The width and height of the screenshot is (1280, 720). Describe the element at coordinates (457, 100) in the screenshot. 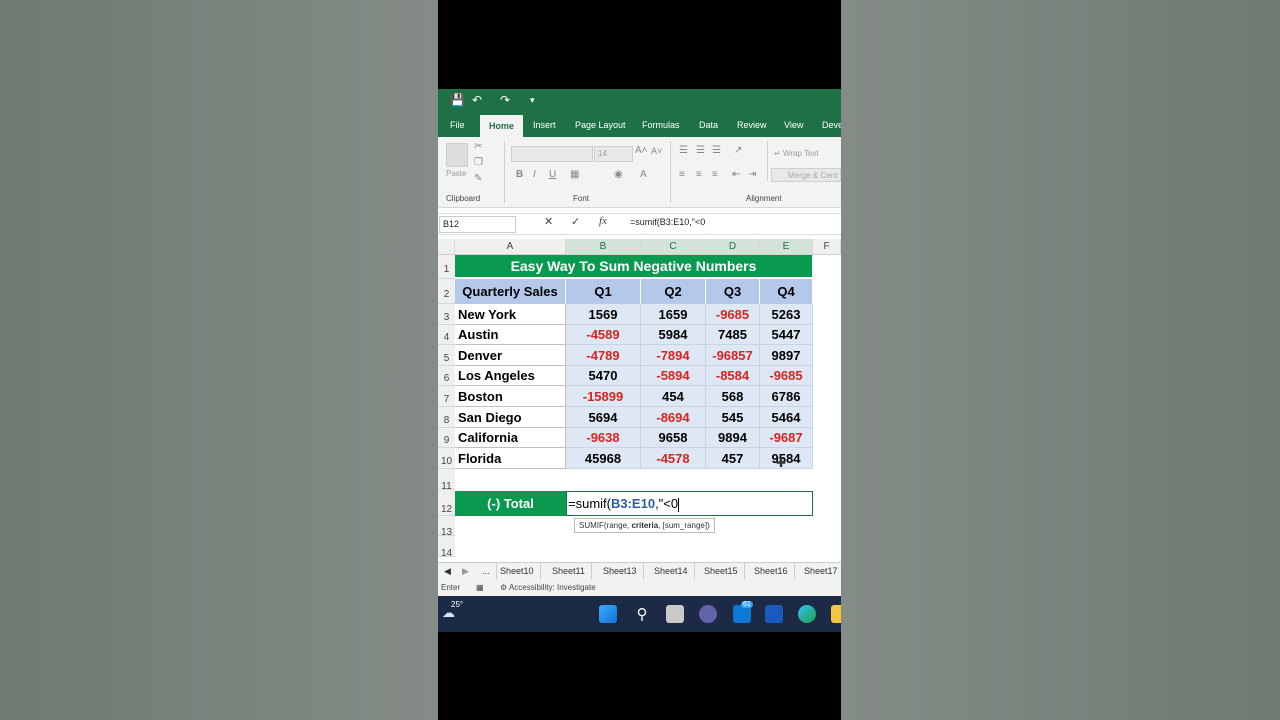

I see `save-icon: 💾` at that location.